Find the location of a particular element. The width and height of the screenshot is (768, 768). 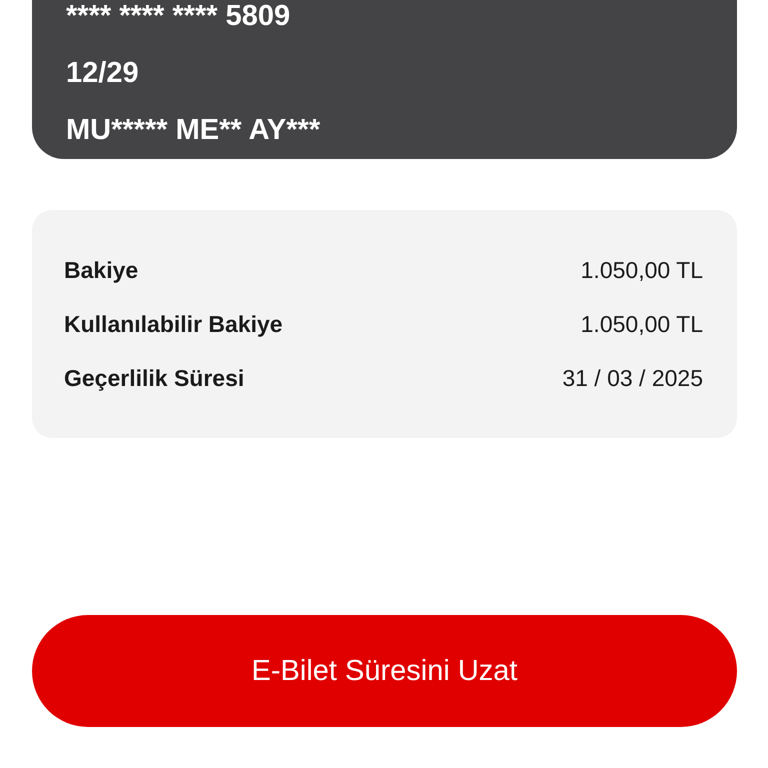

extend-ticket-button: E-Bilet Süresini Uzat is located at coordinates (384, 671).